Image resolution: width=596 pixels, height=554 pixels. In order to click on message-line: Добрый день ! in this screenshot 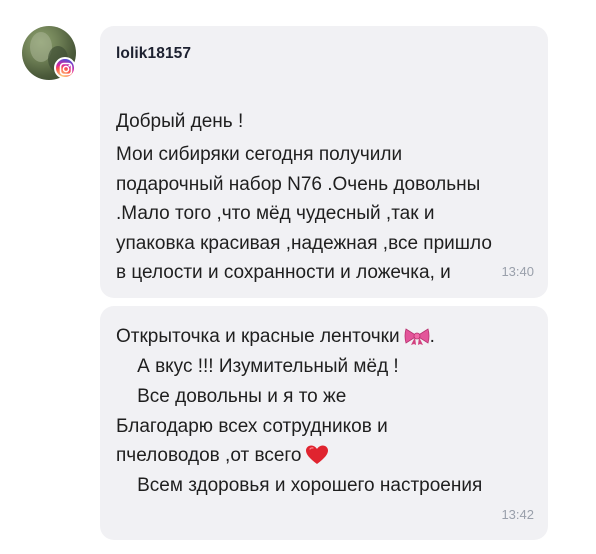, I will do `click(180, 121)`.